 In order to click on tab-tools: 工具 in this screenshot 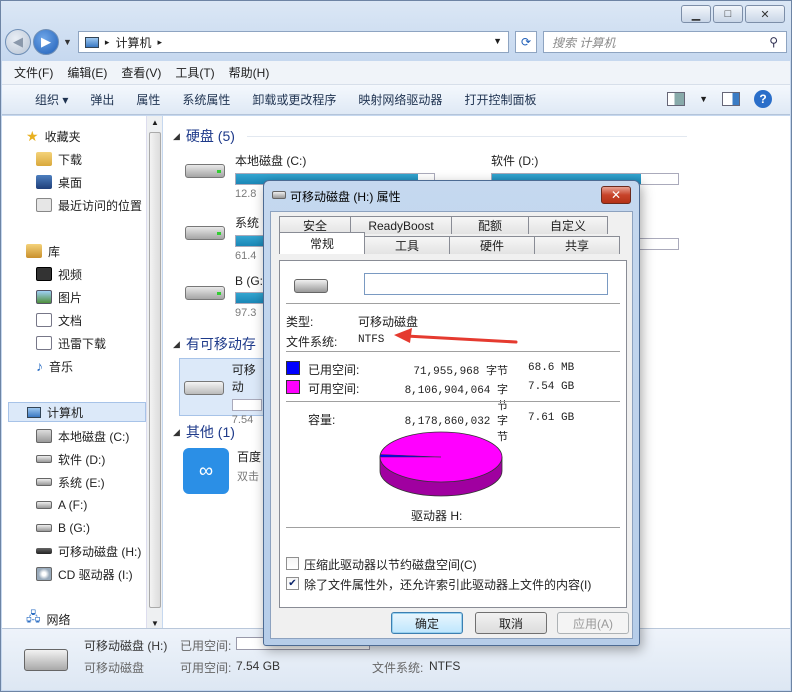, I will do `click(407, 245)`.